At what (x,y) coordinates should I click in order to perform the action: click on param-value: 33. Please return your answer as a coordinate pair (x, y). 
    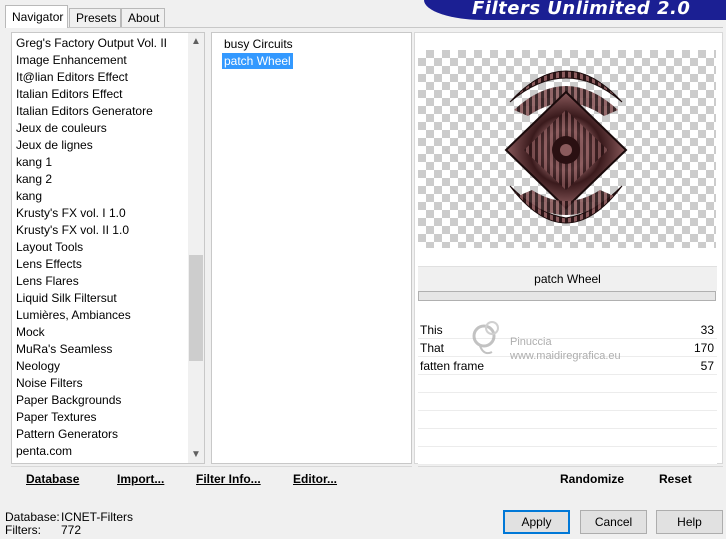
    Looking at the image, I should click on (707, 330).